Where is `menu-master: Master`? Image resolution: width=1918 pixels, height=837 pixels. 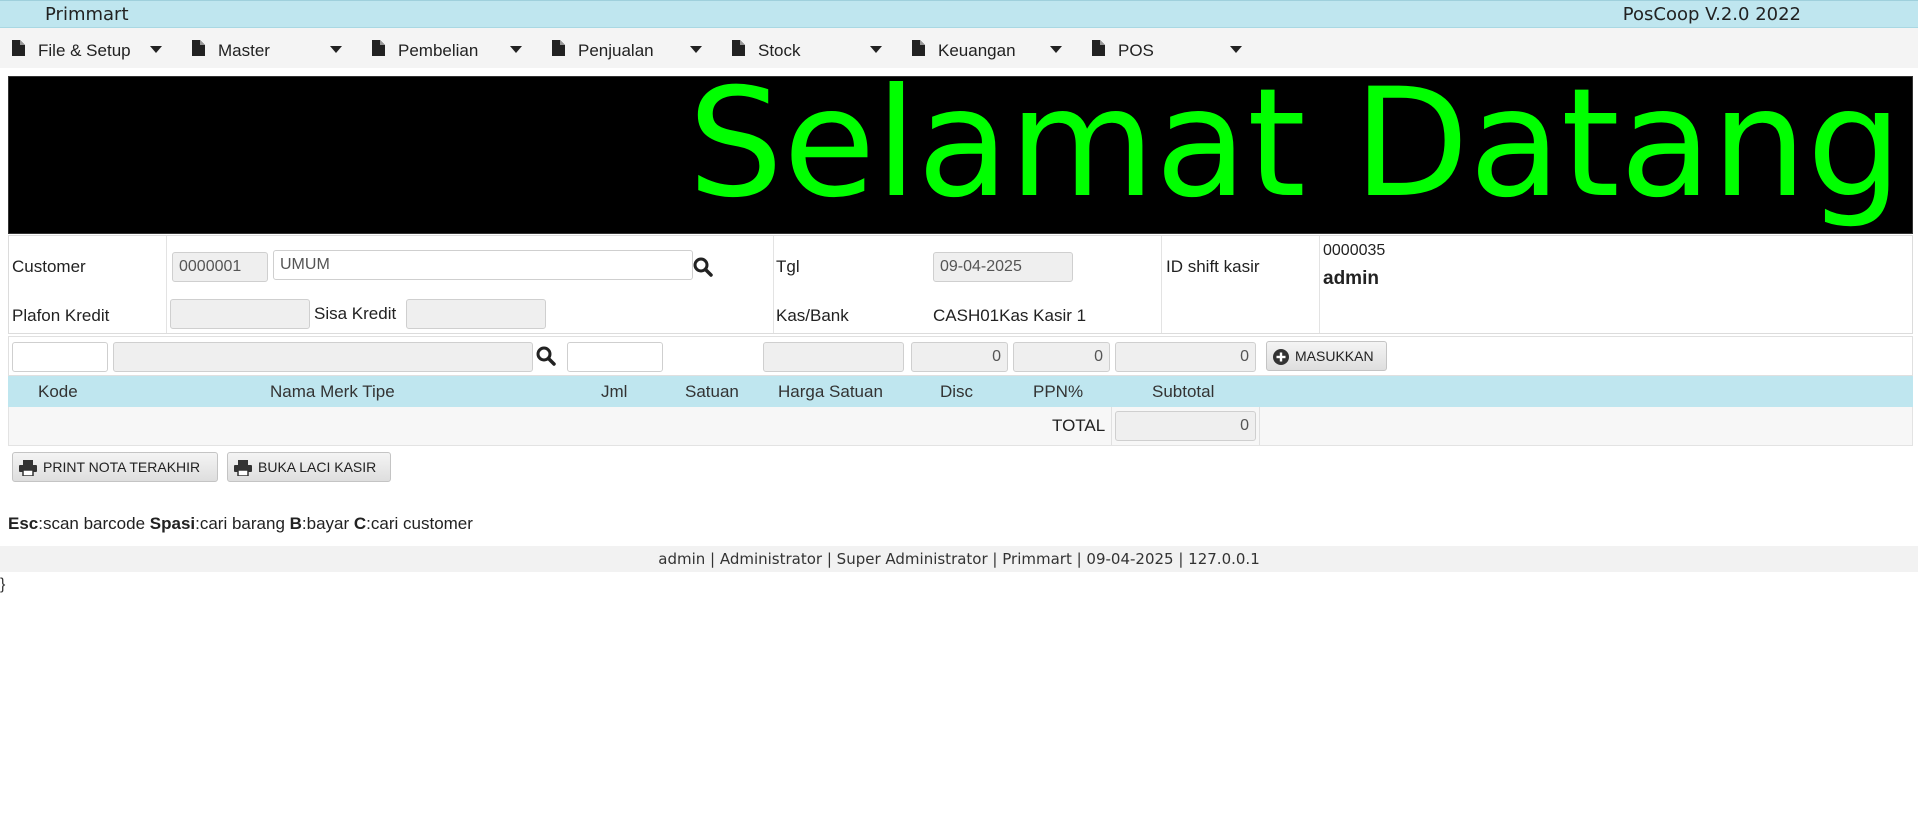
menu-master: Master is located at coordinates (270, 51).